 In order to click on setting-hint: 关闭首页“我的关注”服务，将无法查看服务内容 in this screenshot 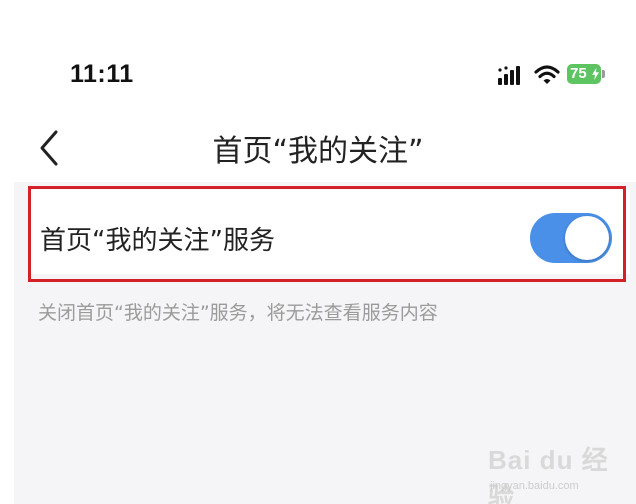, I will do `click(238, 313)`.